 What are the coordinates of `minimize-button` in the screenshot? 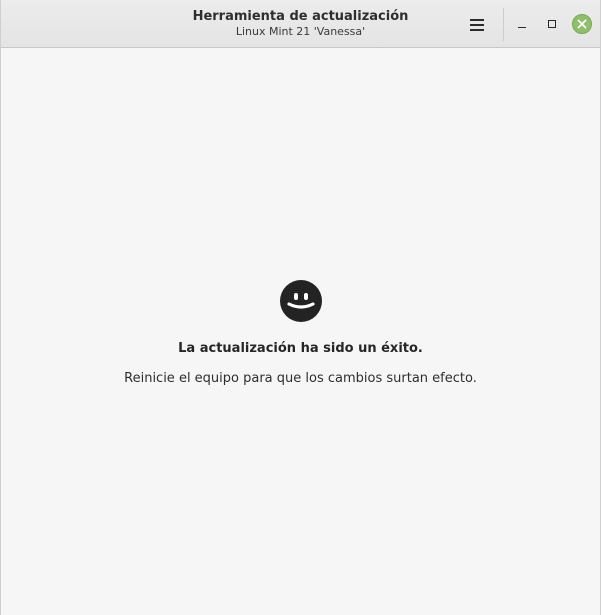 It's located at (522, 24).